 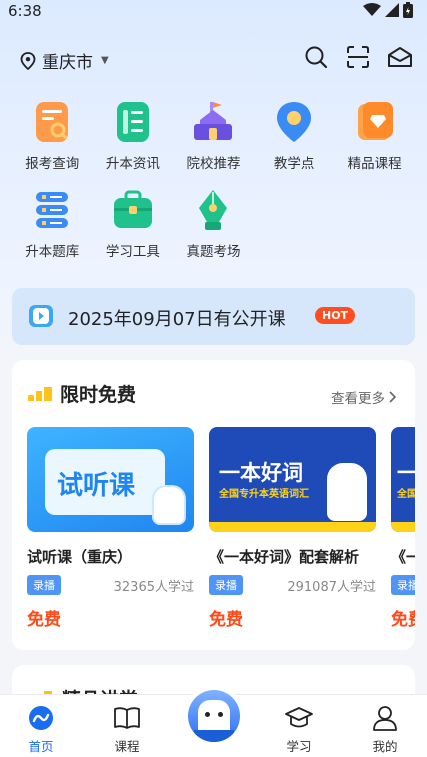 What do you see at coordinates (67, 63) in the screenshot?
I see `location-city: 重庆市` at bounding box center [67, 63].